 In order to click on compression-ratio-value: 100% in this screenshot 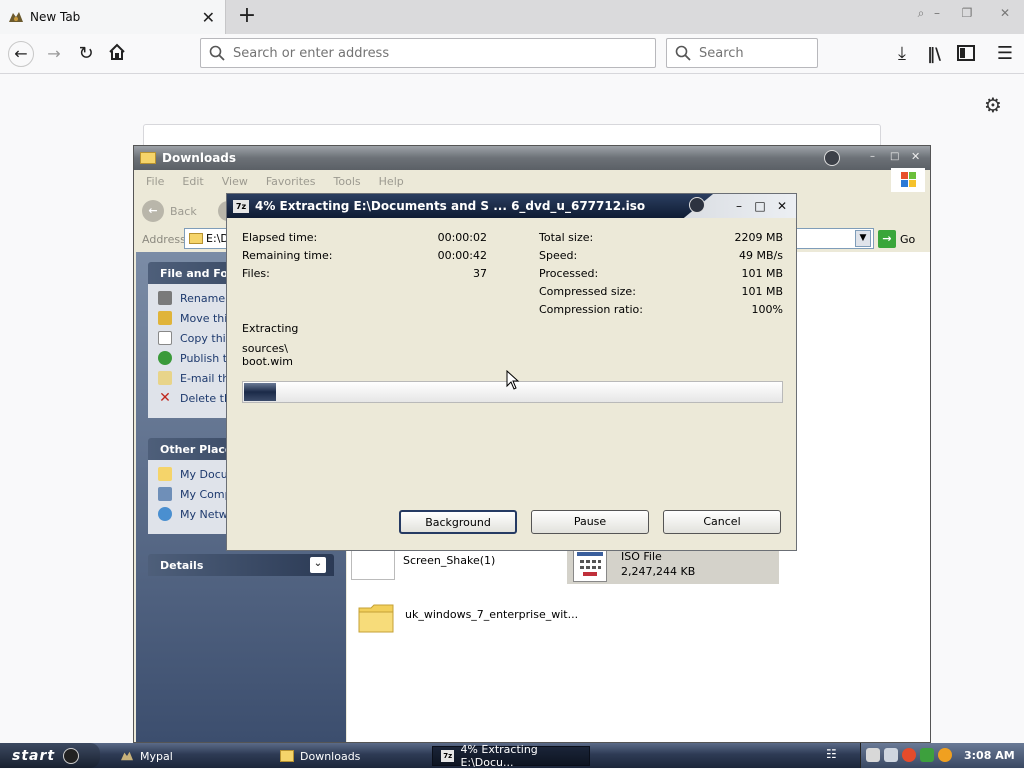, I will do `click(767, 309)`.